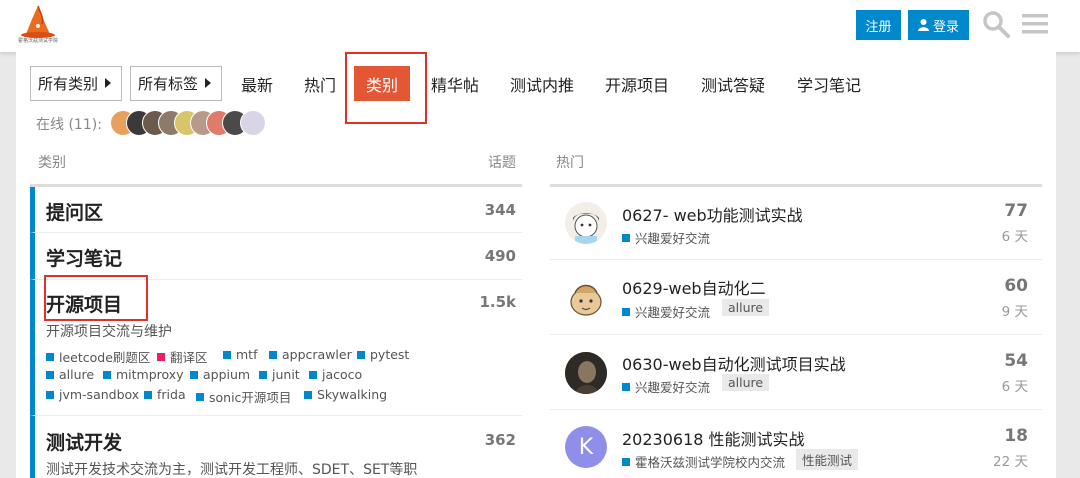  Describe the element at coordinates (84, 257) in the screenshot. I see `category-name: 学习笔记` at that location.